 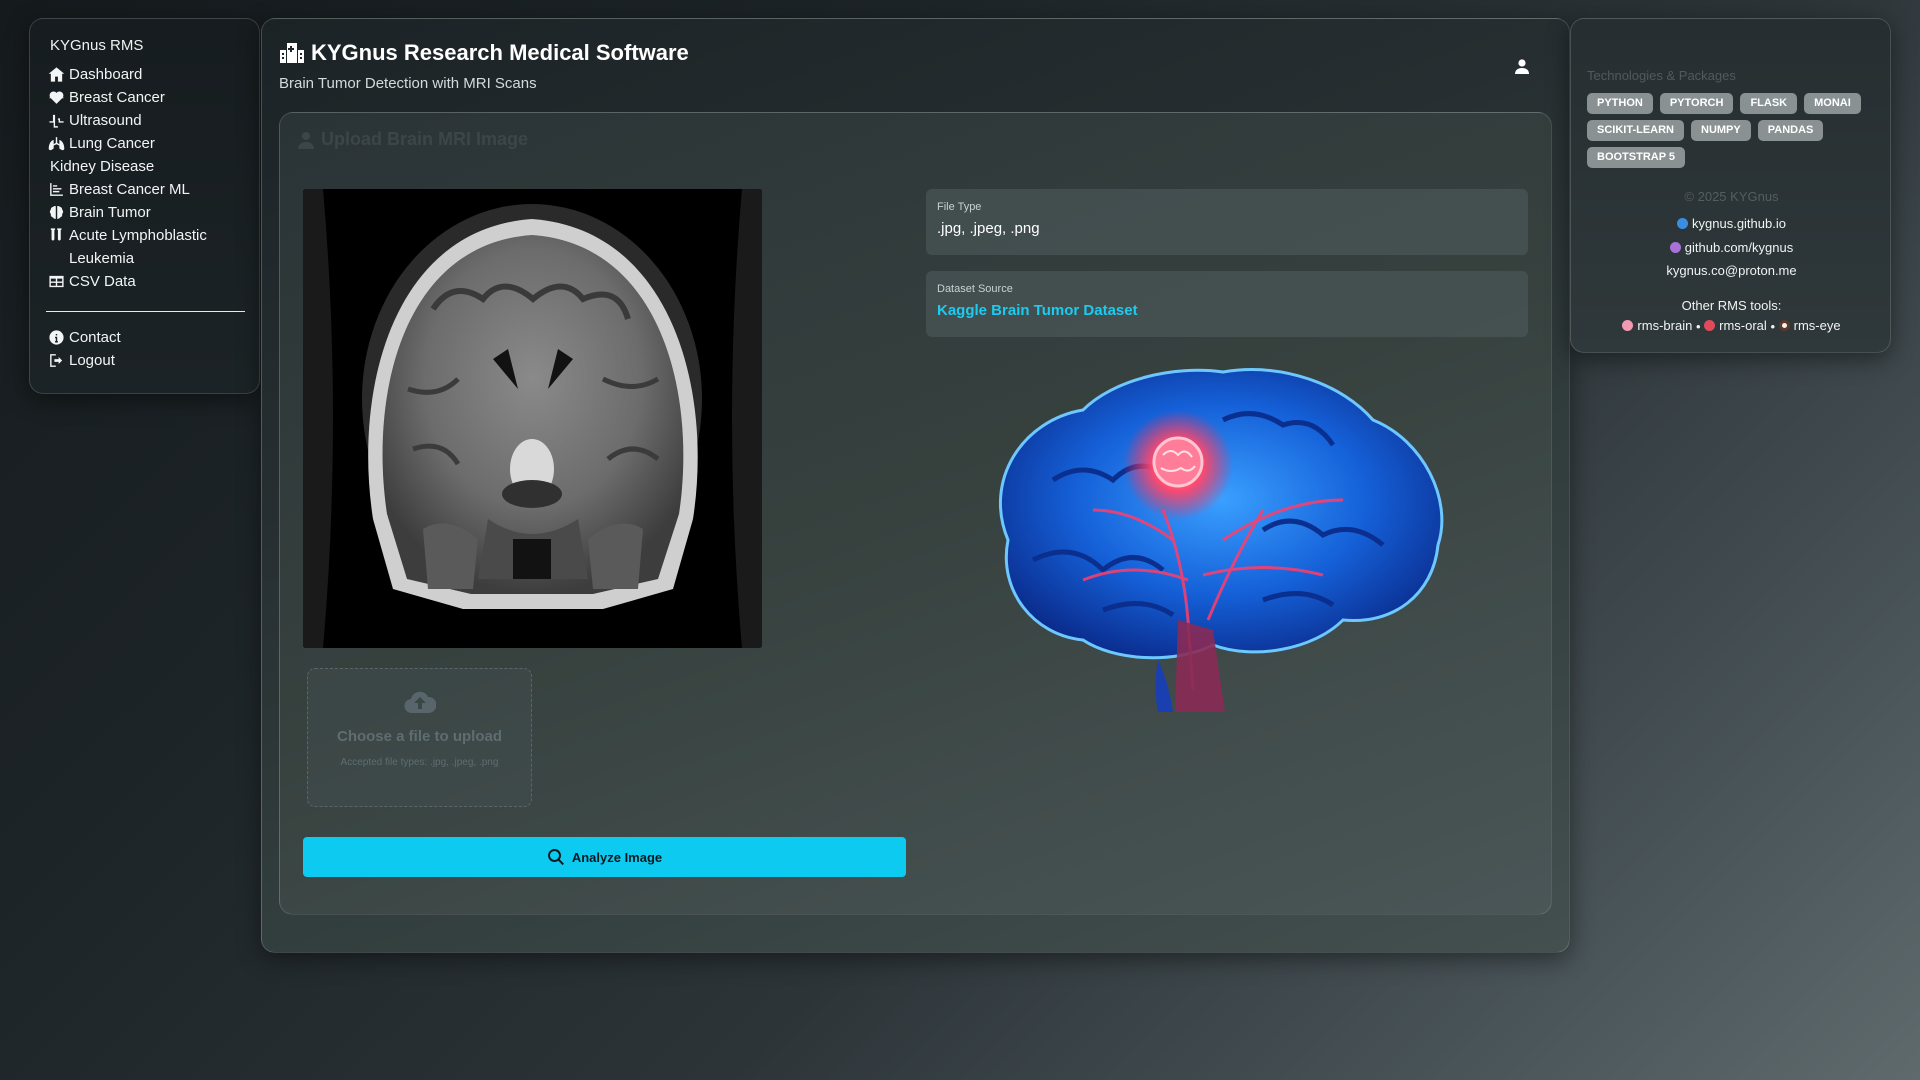 I want to click on hospital-icon, so click(x=292, y=53).